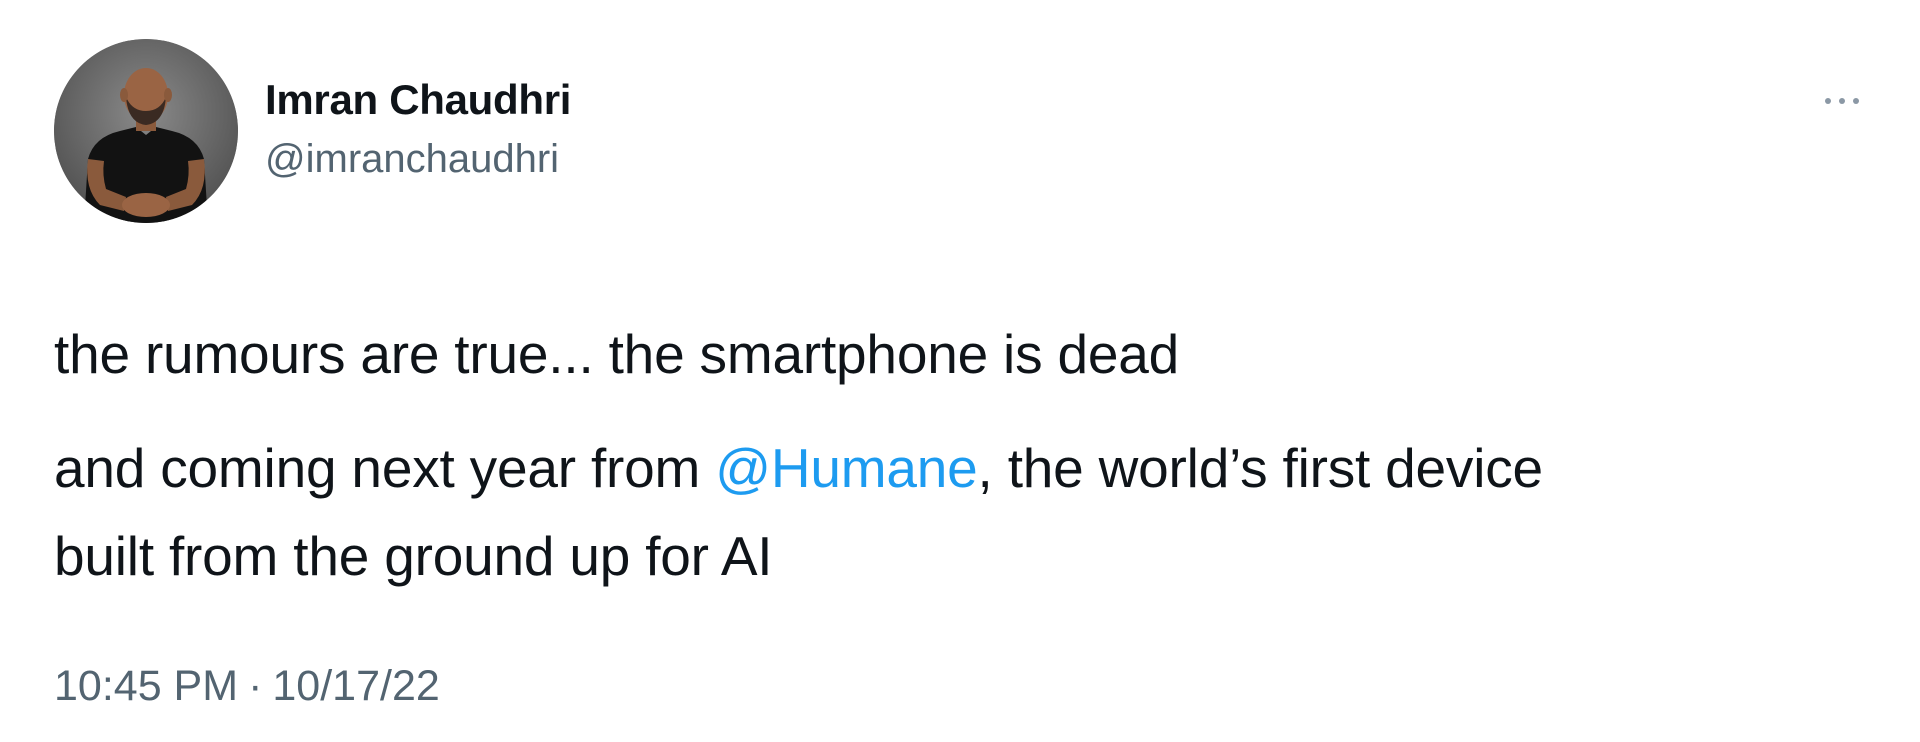  Describe the element at coordinates (846, 468) in the screenshot. I see `mention-link: @Humane` at that location.